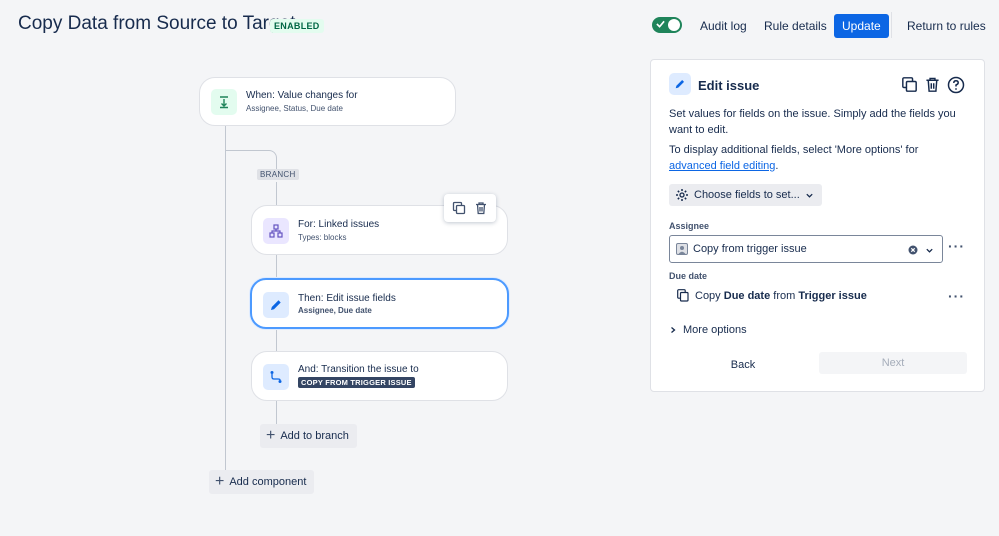 The height and width of the screenshot is (536, 999). What do you see at coordinates (322, 237) in the screenshot?
I see `branch-subtitle: Types: blocks` at bounding box center [322, 237].